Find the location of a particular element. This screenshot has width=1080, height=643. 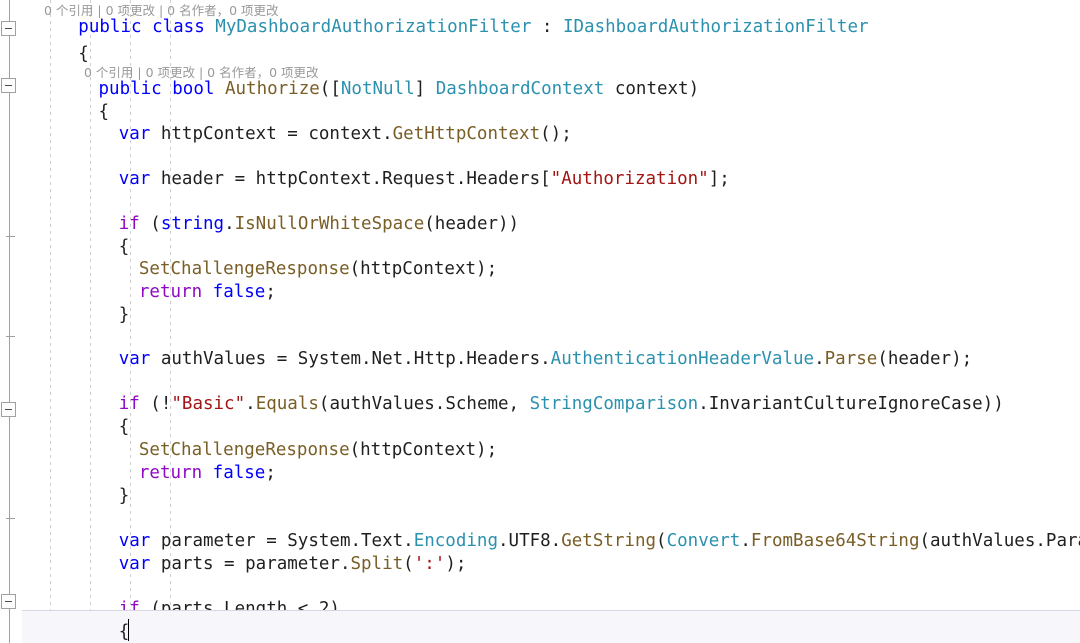

code-token-pl: . is located at coordinates (819, 359).